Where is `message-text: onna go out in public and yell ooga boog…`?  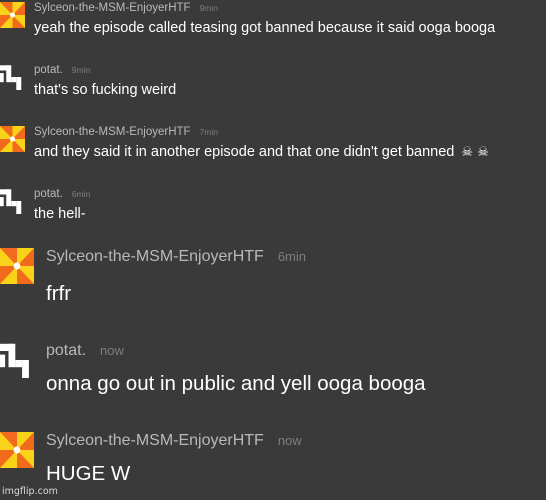 message-text: onna go out in public and yell ooga boog… is located at coordinates (236, 383).